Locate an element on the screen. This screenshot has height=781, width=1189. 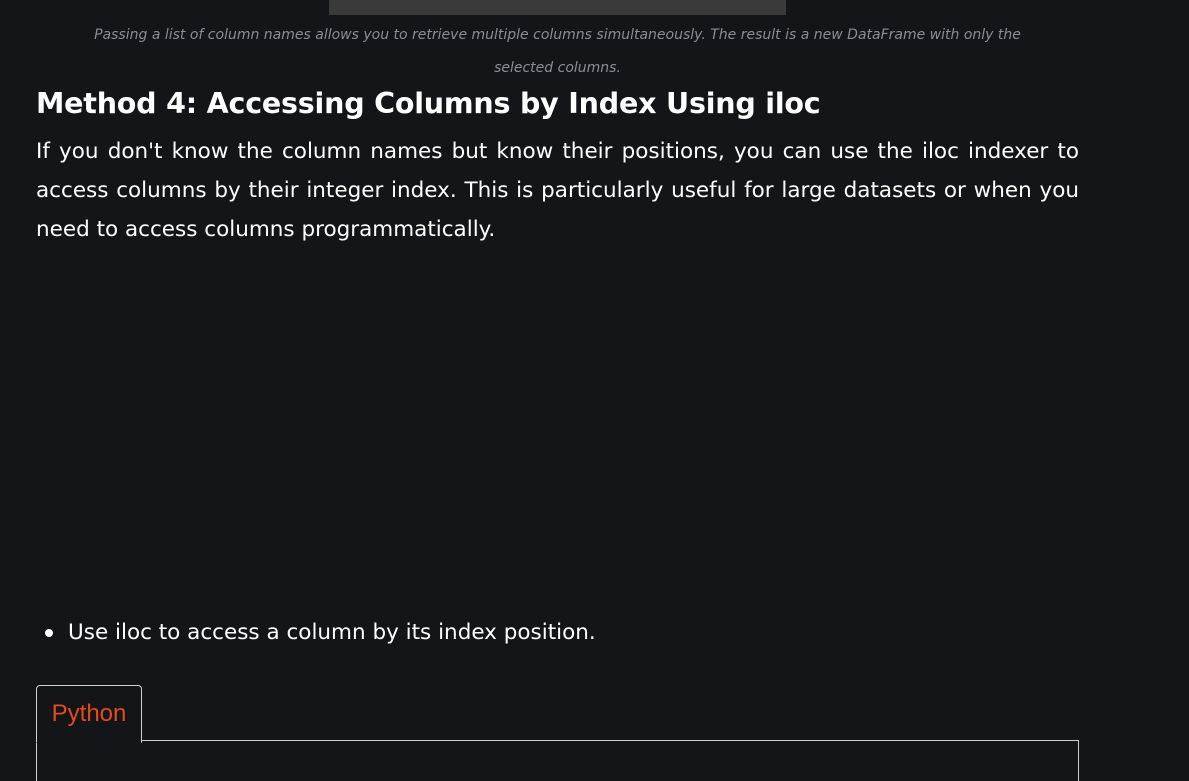
image-bottom-edge is located at coordinates (557, 7).